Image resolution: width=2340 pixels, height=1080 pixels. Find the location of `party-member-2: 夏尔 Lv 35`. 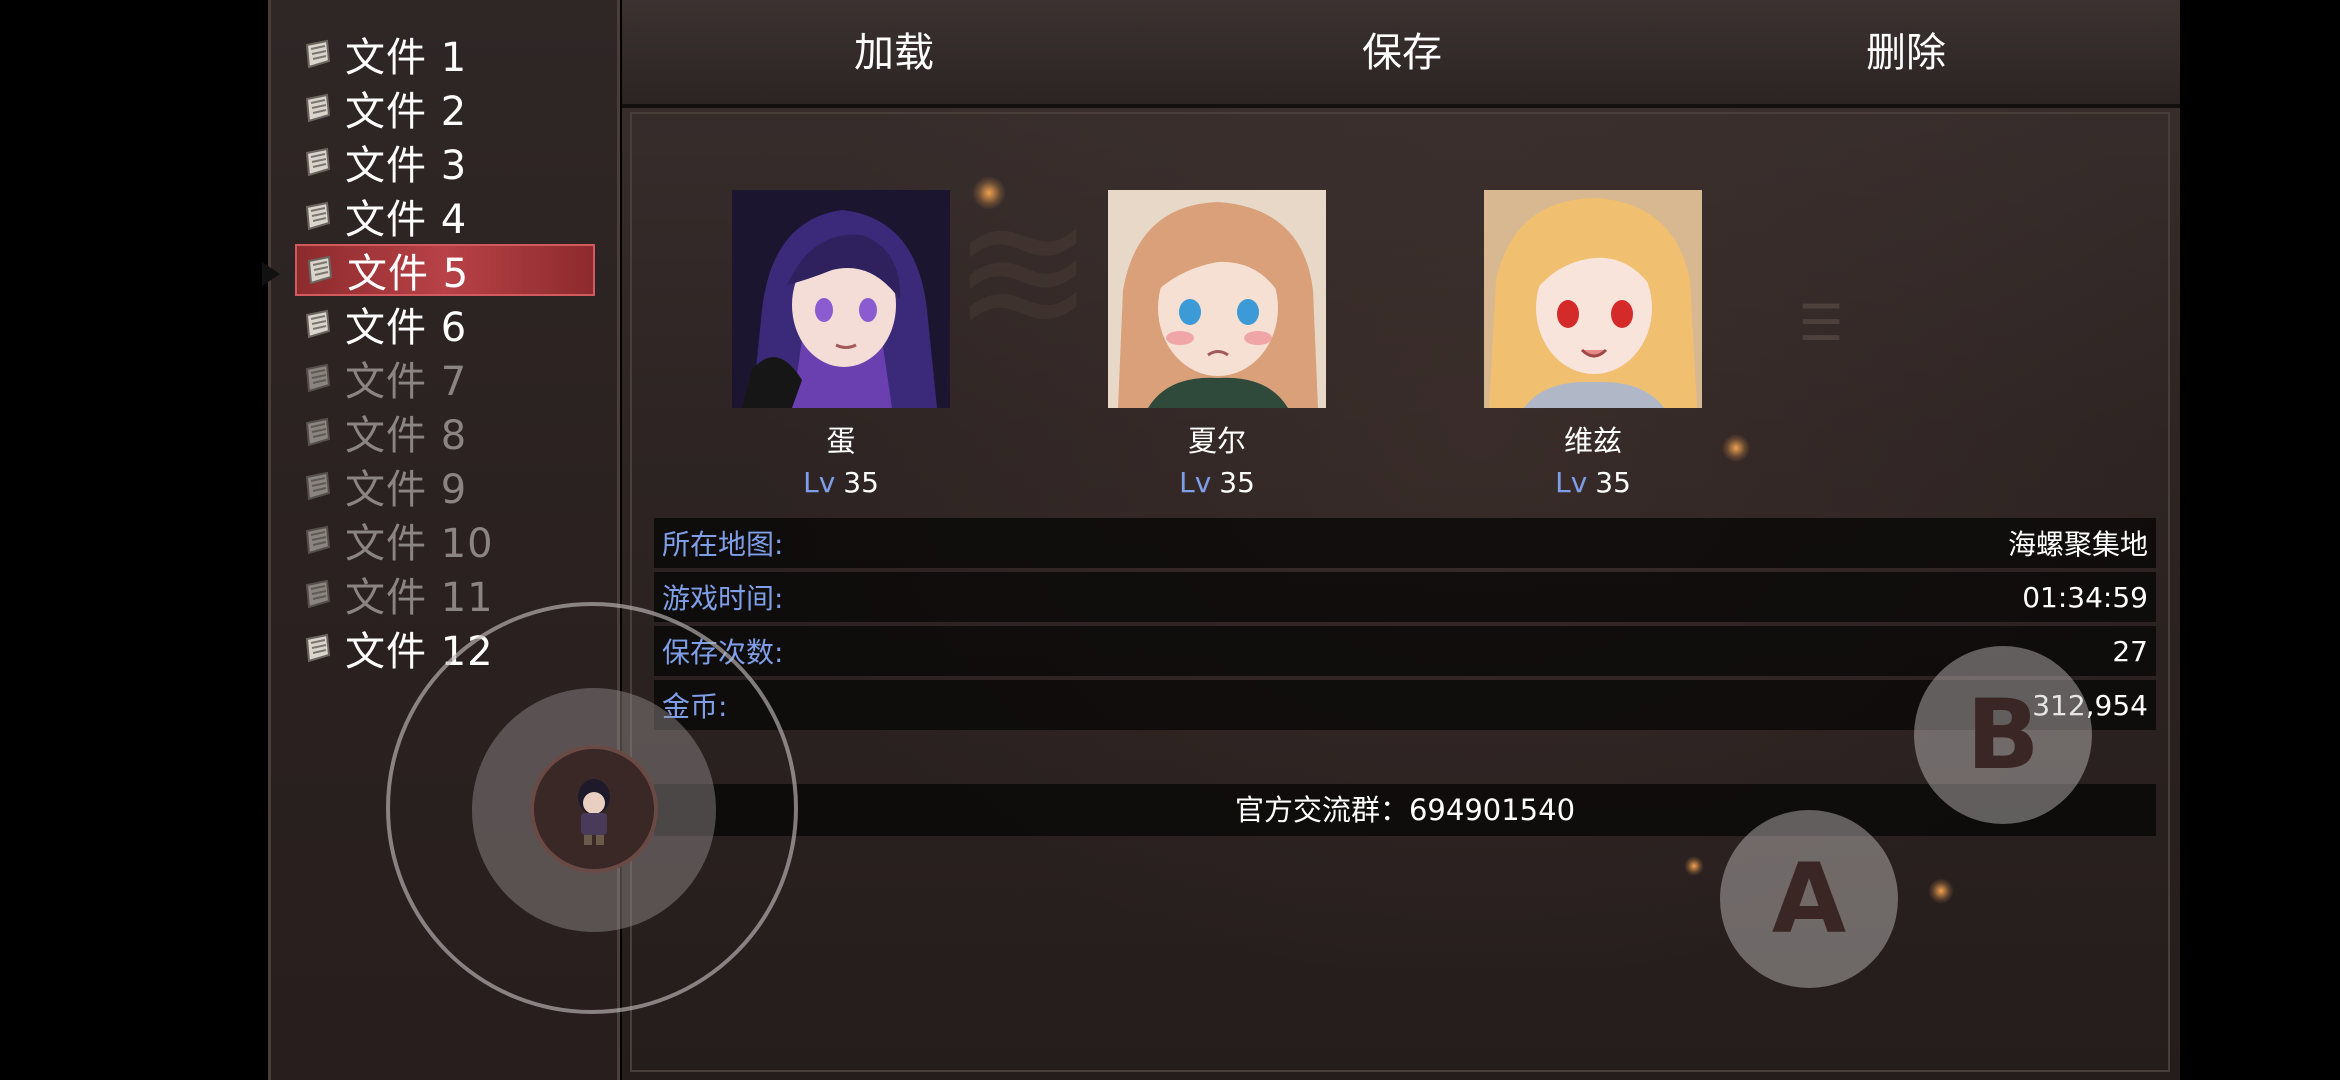

party-member-2: 夏尔 Lv 35 is located at coordinates (1217, 344).